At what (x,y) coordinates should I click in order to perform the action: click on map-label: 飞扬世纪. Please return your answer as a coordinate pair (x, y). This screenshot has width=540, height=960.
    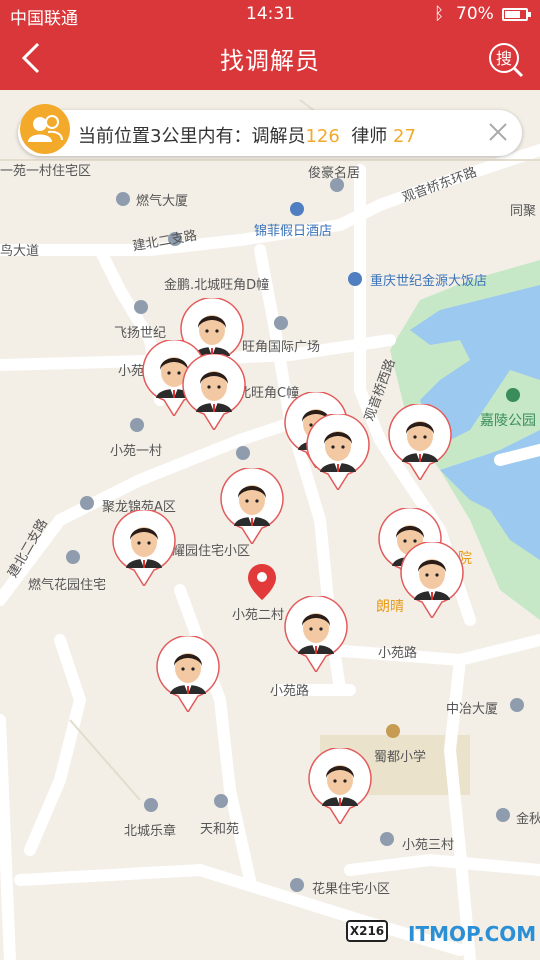
    Looking at the image, I should click on (140, 333).